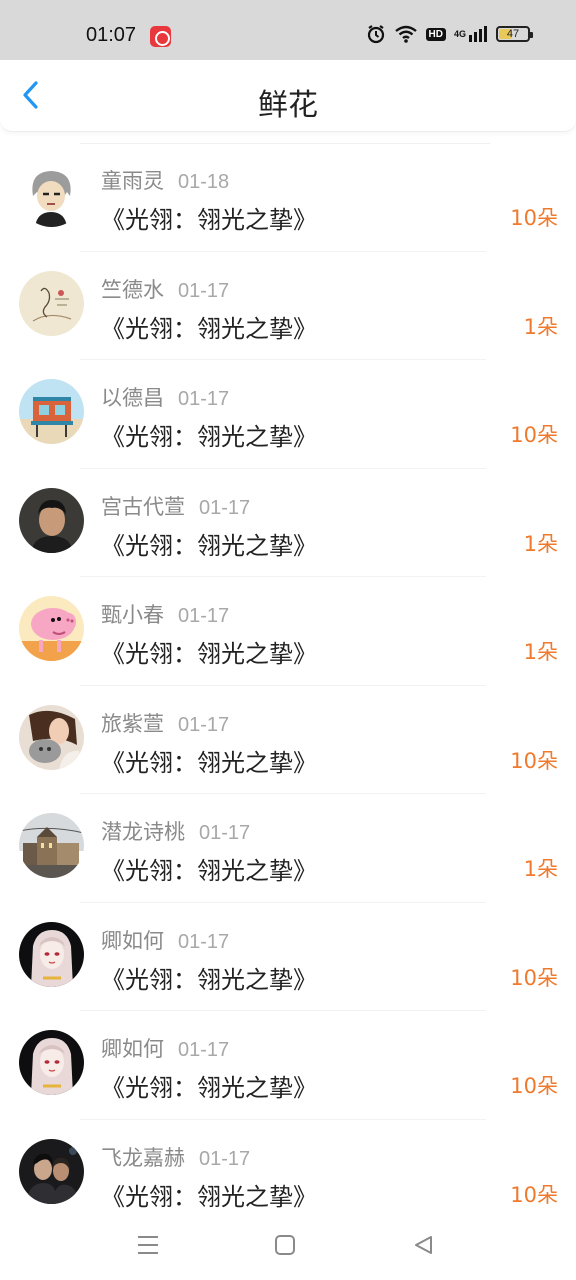 Image resolution: width=576 pixels, height=1280 pixels. I want to click on username-text: 以德昌, so click(132, 398).